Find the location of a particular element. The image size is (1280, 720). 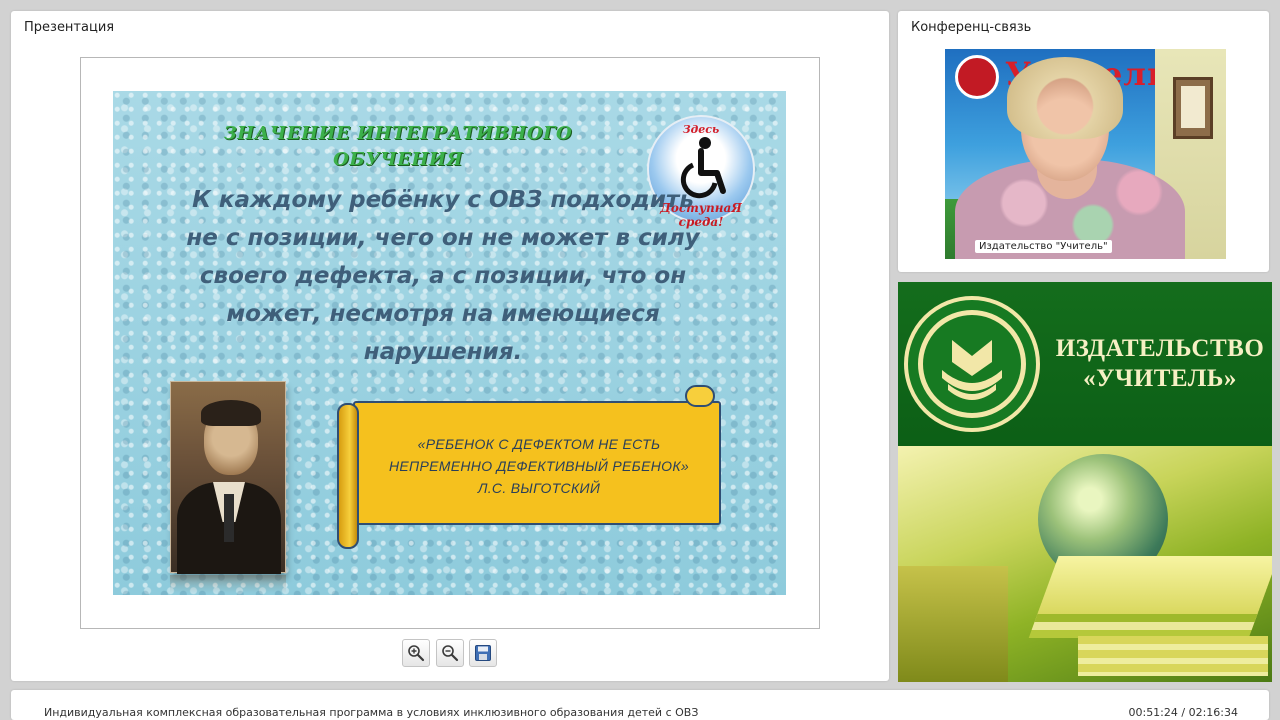

zoom-in-button is located at coordinates (416, 653).